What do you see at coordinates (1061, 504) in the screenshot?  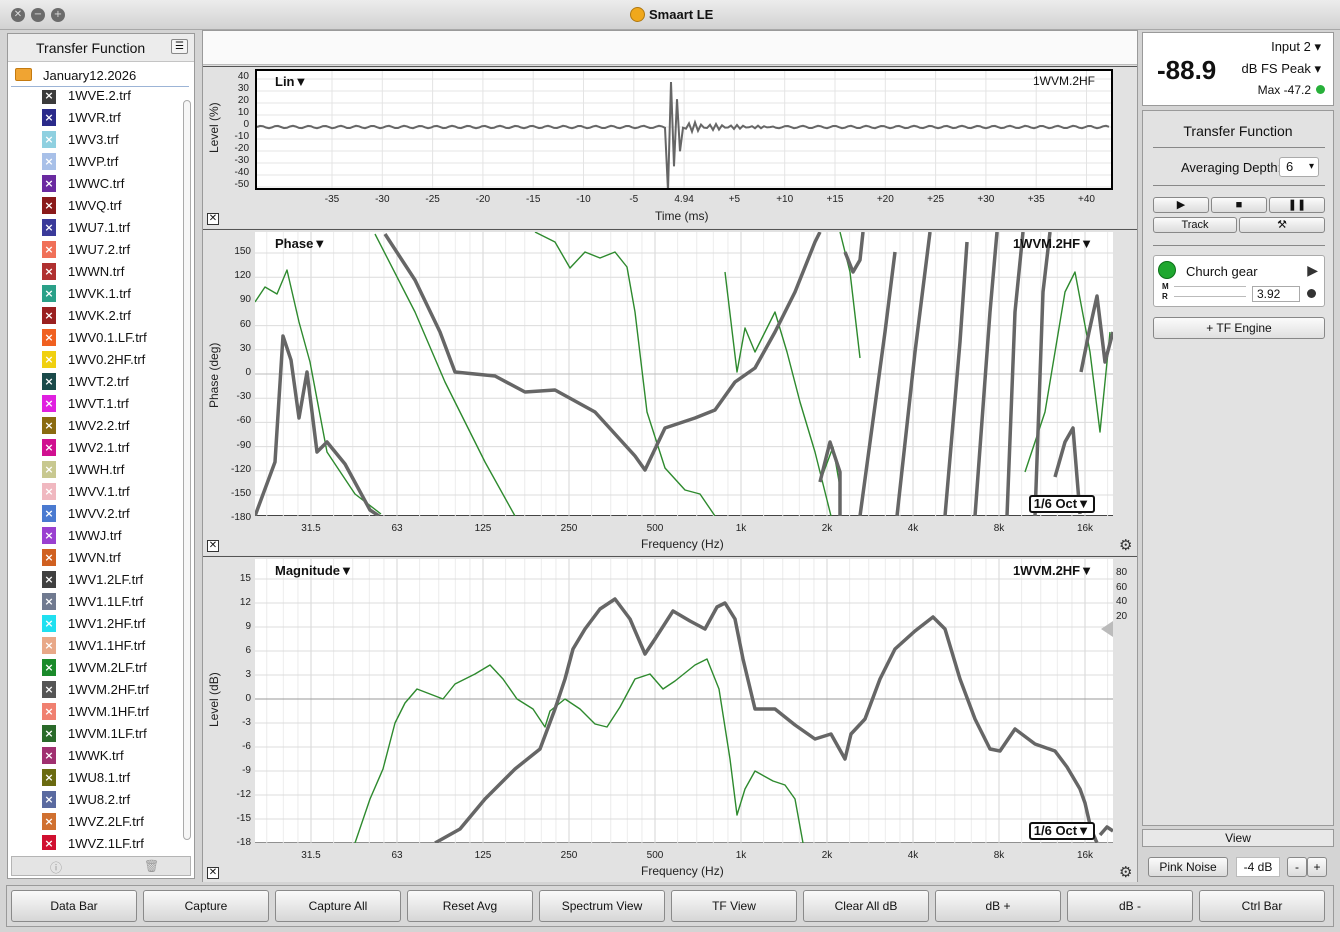 I see `phase-smoothing-selector: 1/6 Oct▼` at bounding box center [1061, 504].